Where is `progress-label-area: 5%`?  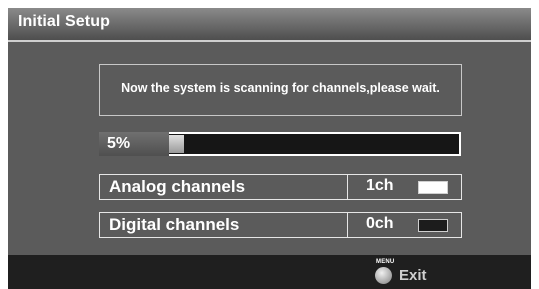 progress-label-area: 5% is located at coordinates (134, 144).